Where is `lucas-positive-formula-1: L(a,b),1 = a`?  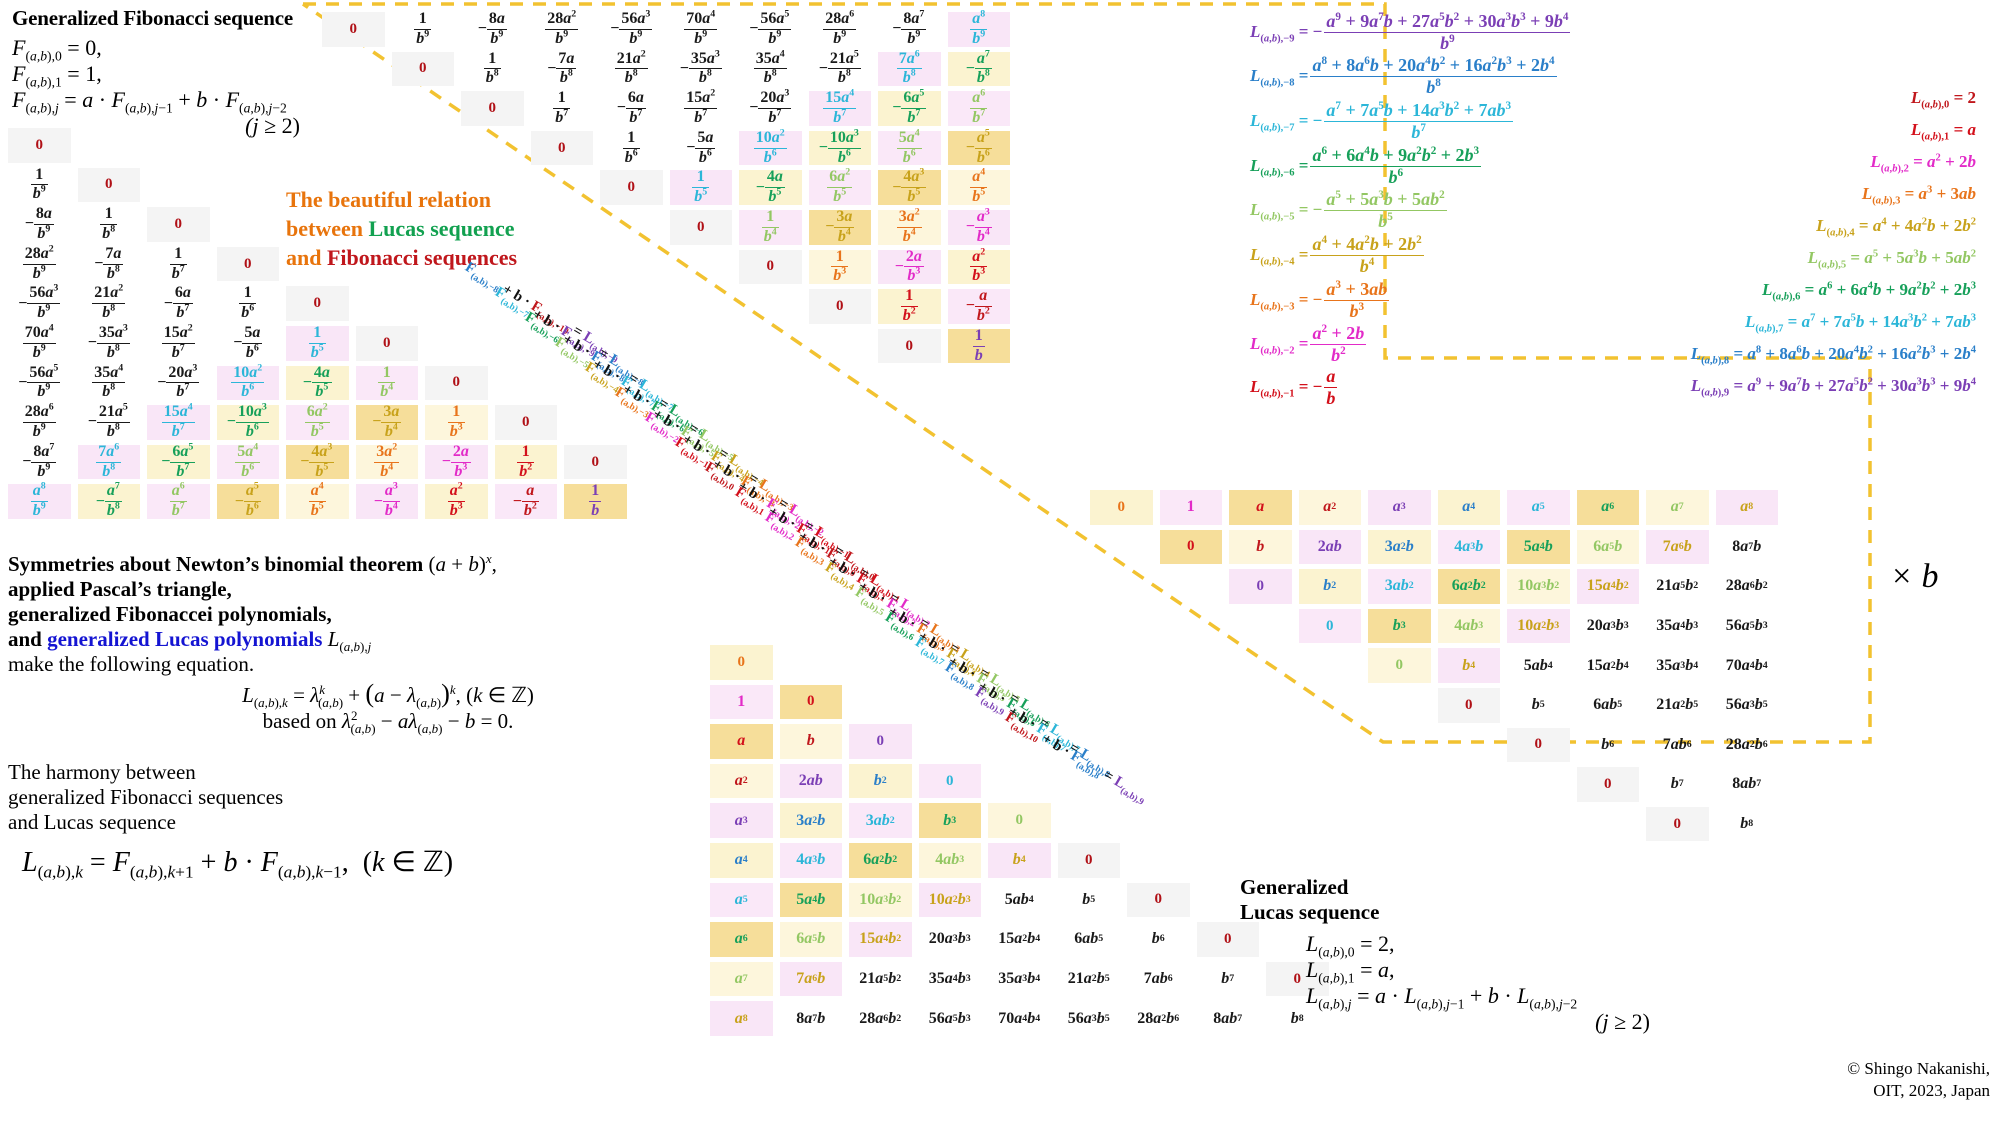 lucas-positive-formula-1: L(a,b),1 = a is located at coordinates (1943, 131).